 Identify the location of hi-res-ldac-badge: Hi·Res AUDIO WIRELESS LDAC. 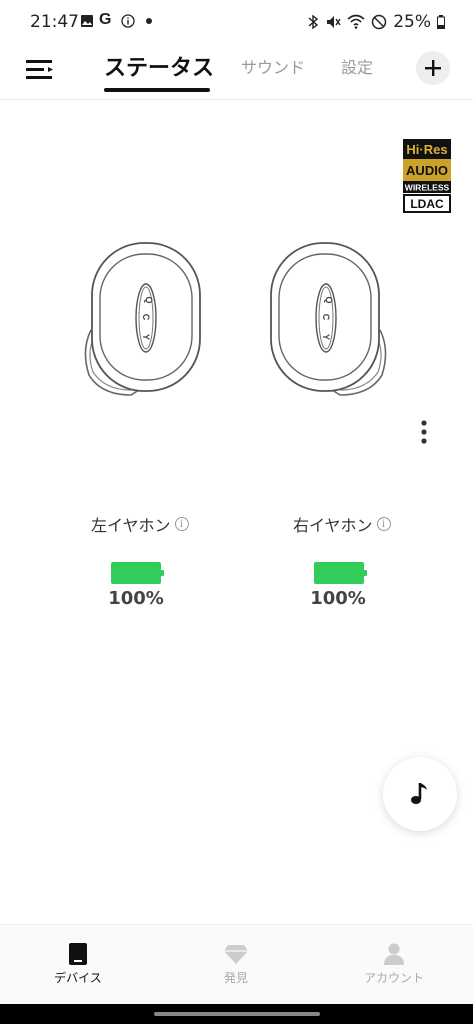
(427, 176).